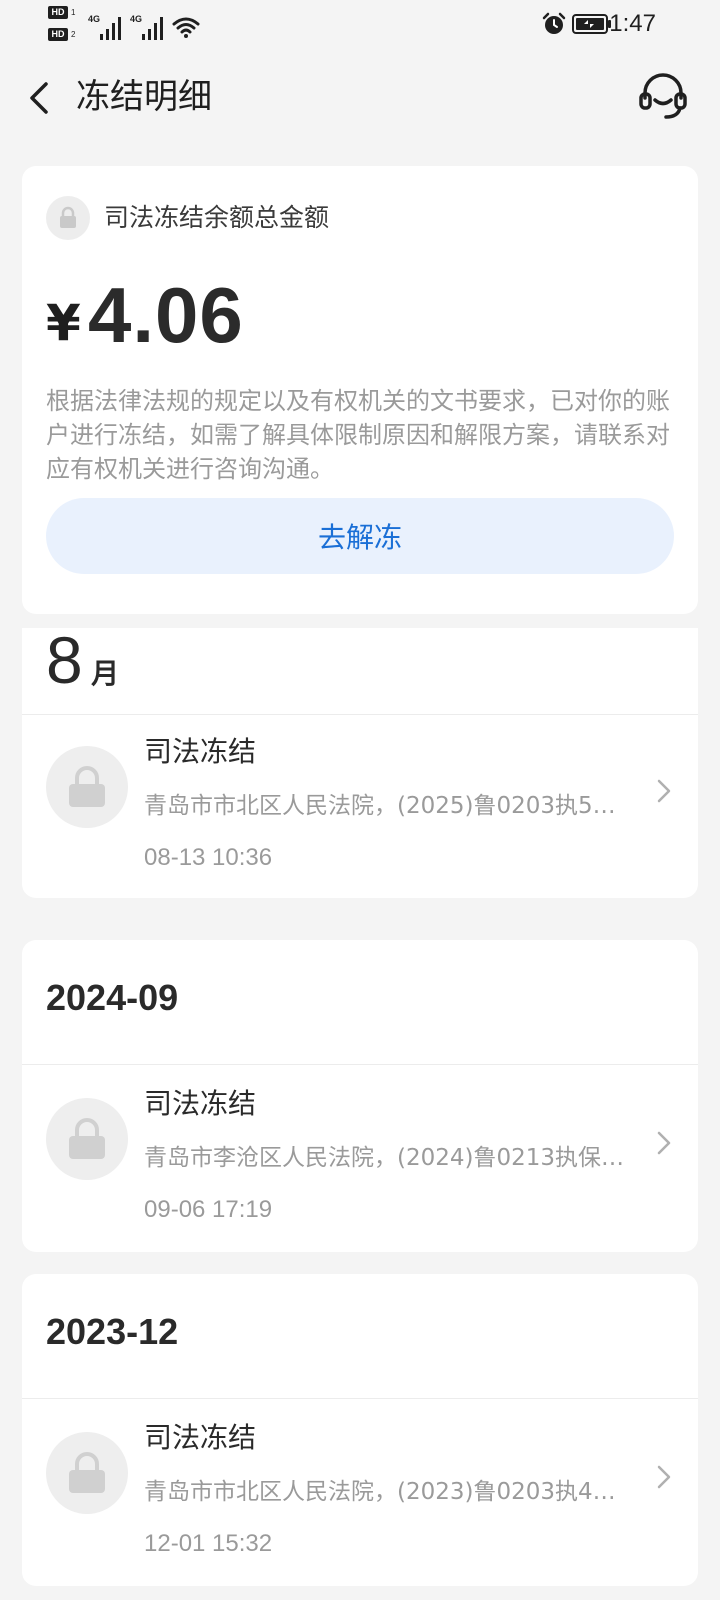  What do you see at coordinates (63, 323) in the screenshot?
I see `currency-symbol: ¥` at bounding box center [63, 323].